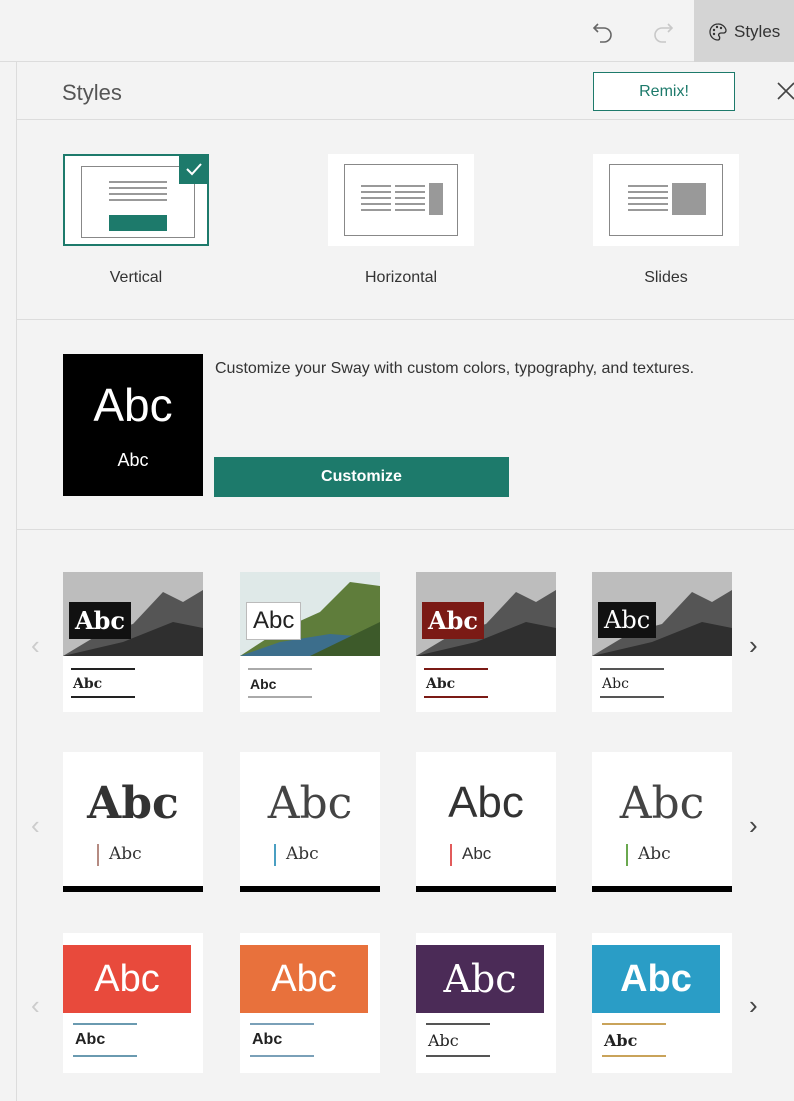 This screenshot has width=794, height=1101. Describe the element at coordinates (663, 33) in the screenshot. I see `redo-icon` at that location.